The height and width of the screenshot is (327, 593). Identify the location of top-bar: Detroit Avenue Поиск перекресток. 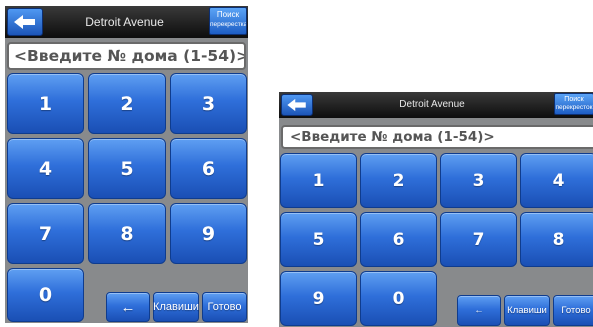
(436, 105).